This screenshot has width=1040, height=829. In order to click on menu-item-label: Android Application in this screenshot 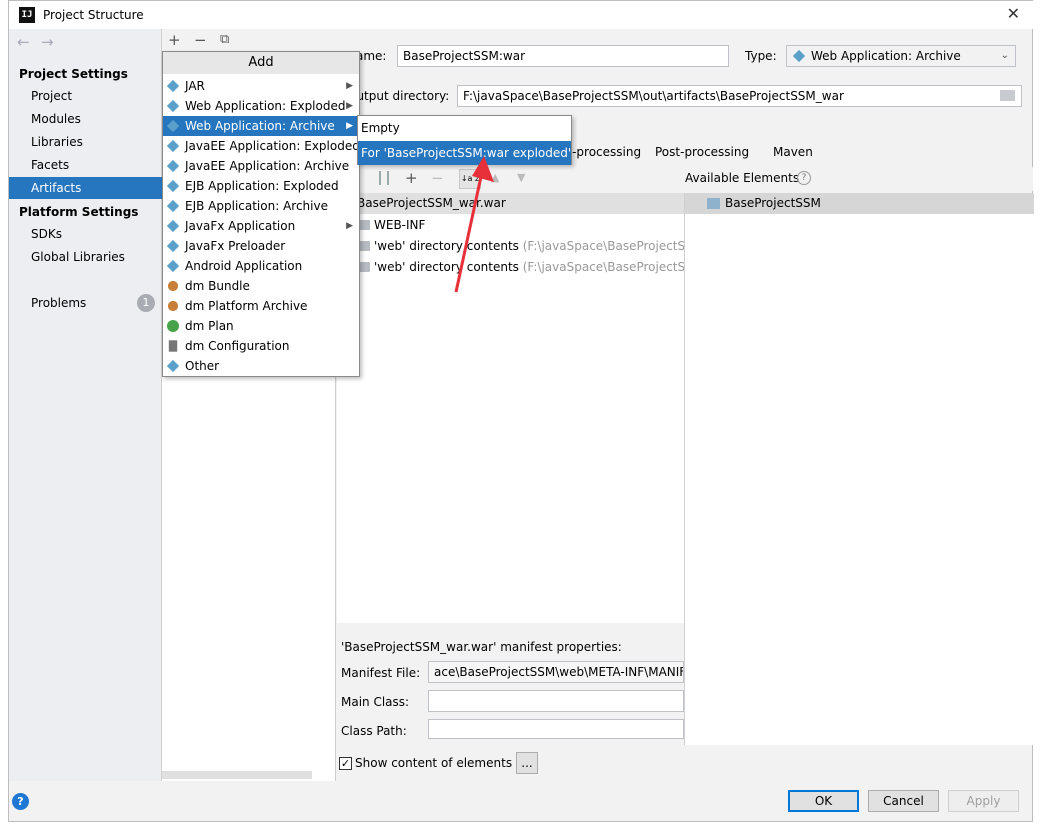, I will do `click(244, 266)`.